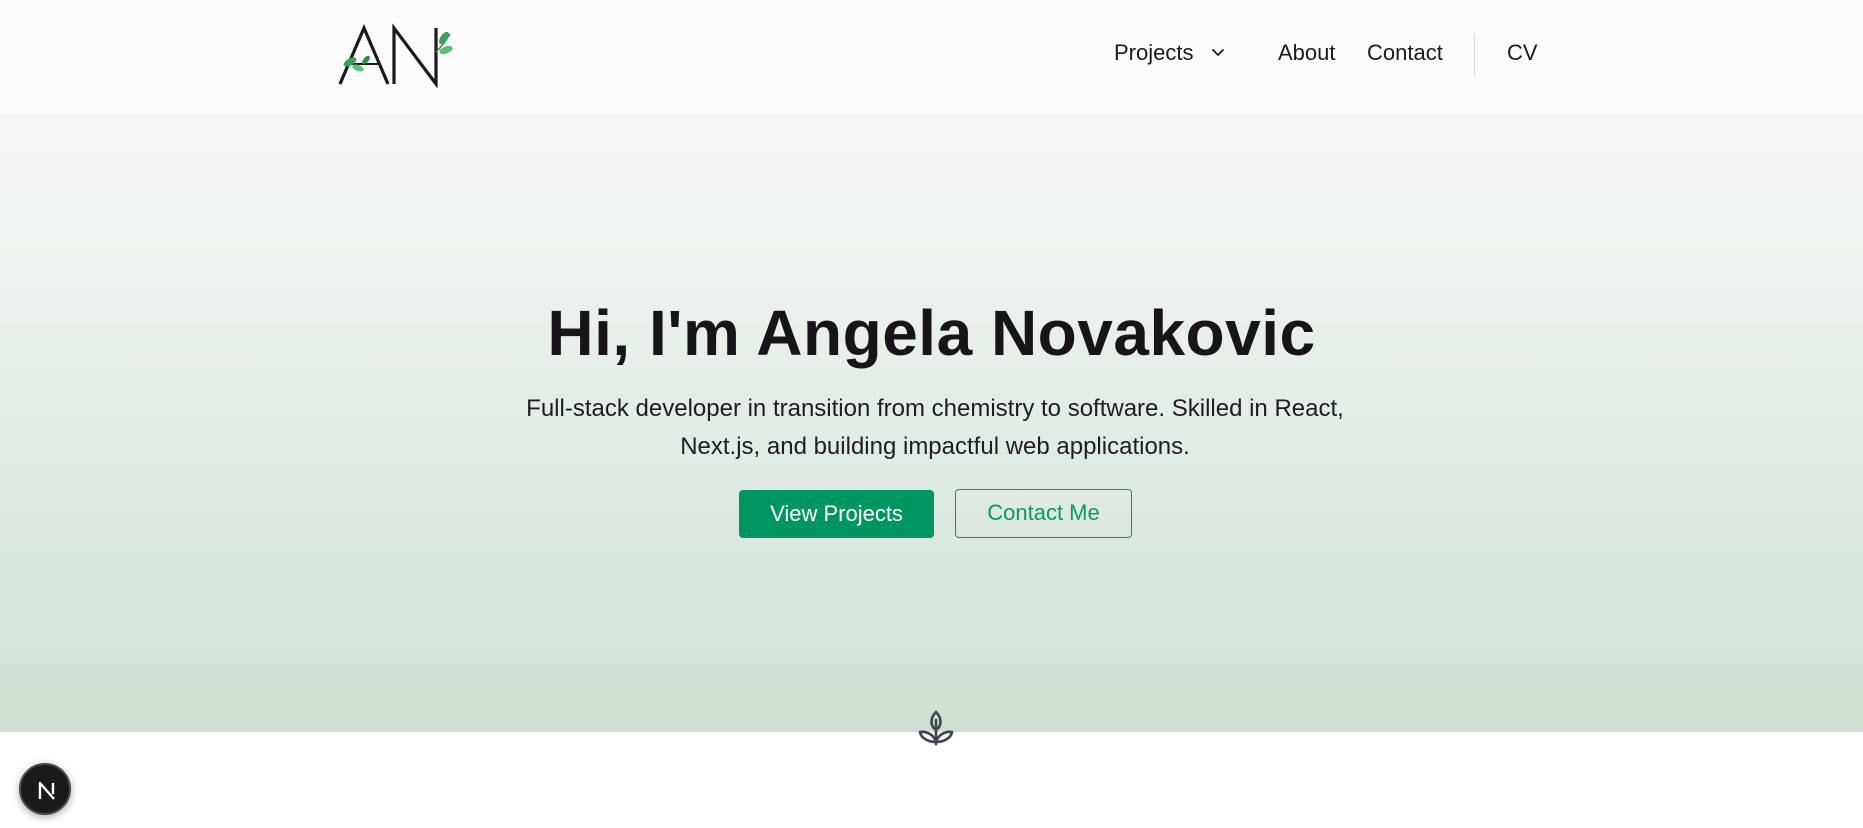 The width and height of the screenshot is (1863, 828). I want to click on hero-title: Hi, I'm Angela Novakovic, so click(931, 333).